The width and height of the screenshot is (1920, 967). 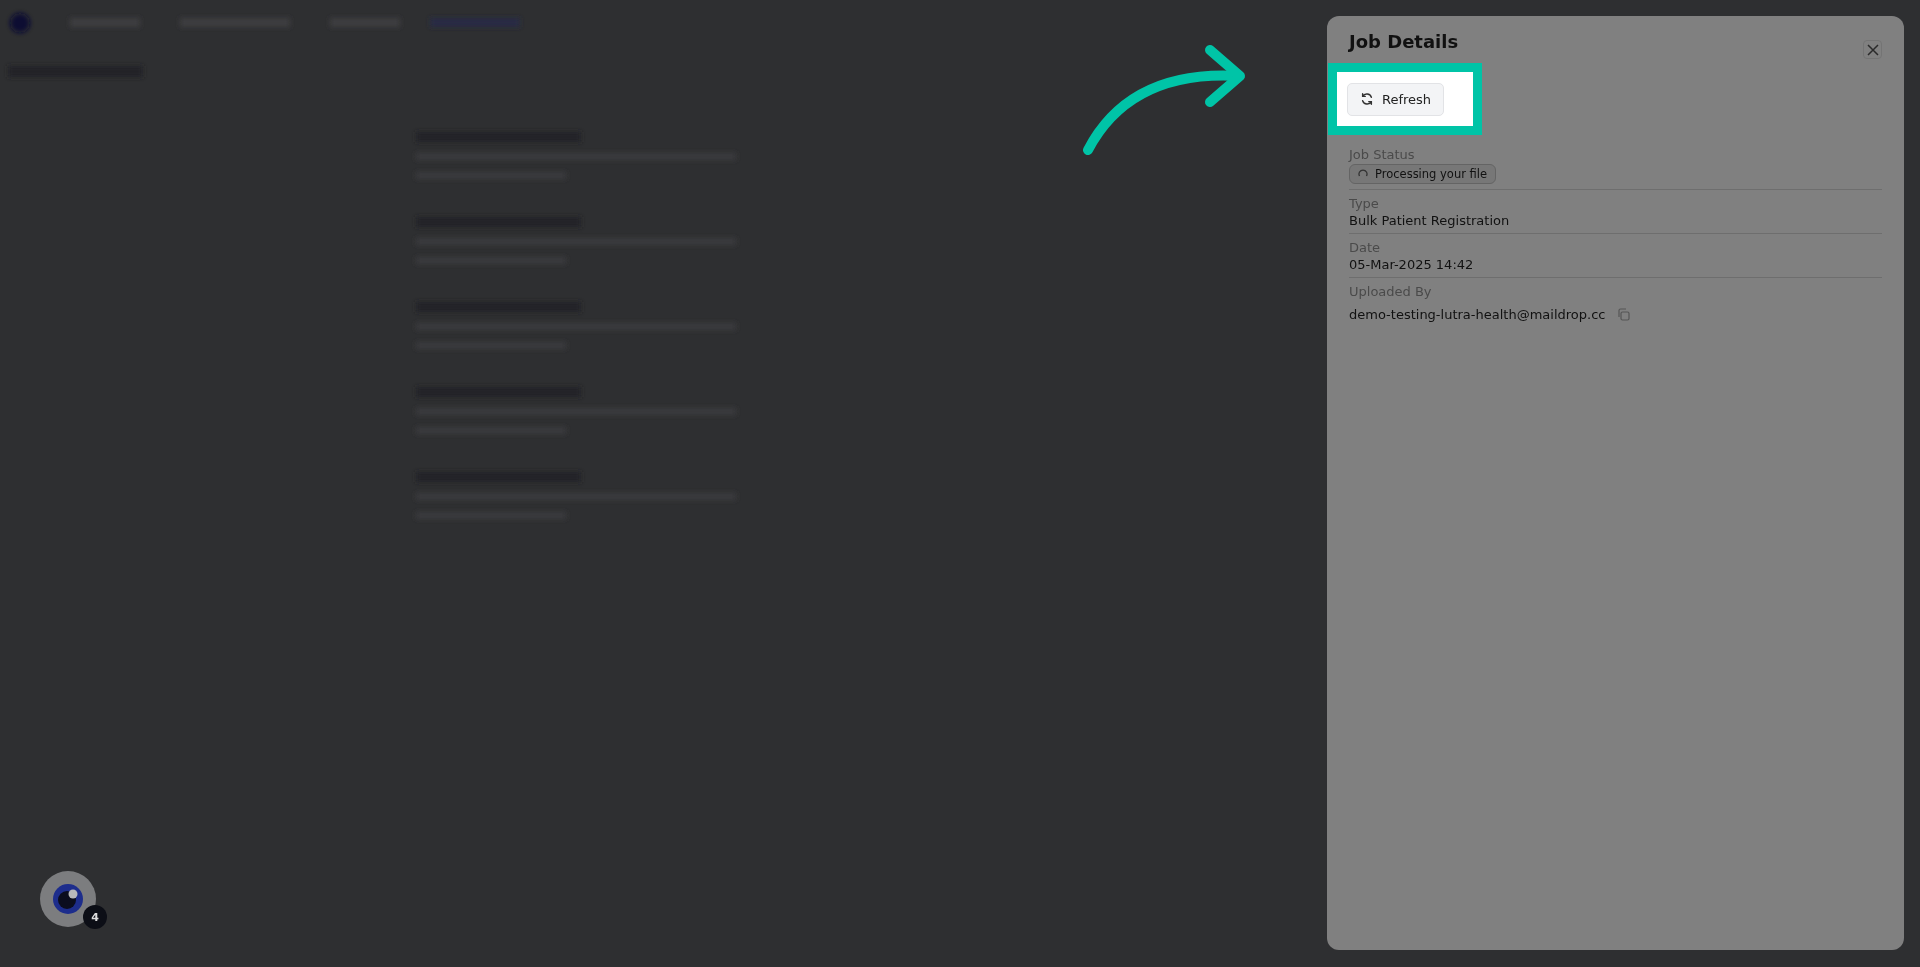 What do you see at coordinates (1367, 99) in the screenshot?
I see `refresh-icon` at bounding box center [1367, 99].